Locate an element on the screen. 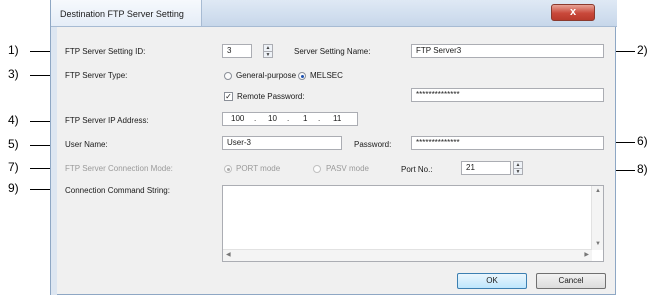  callout-8: 8) is located at coordinates (642, 169).